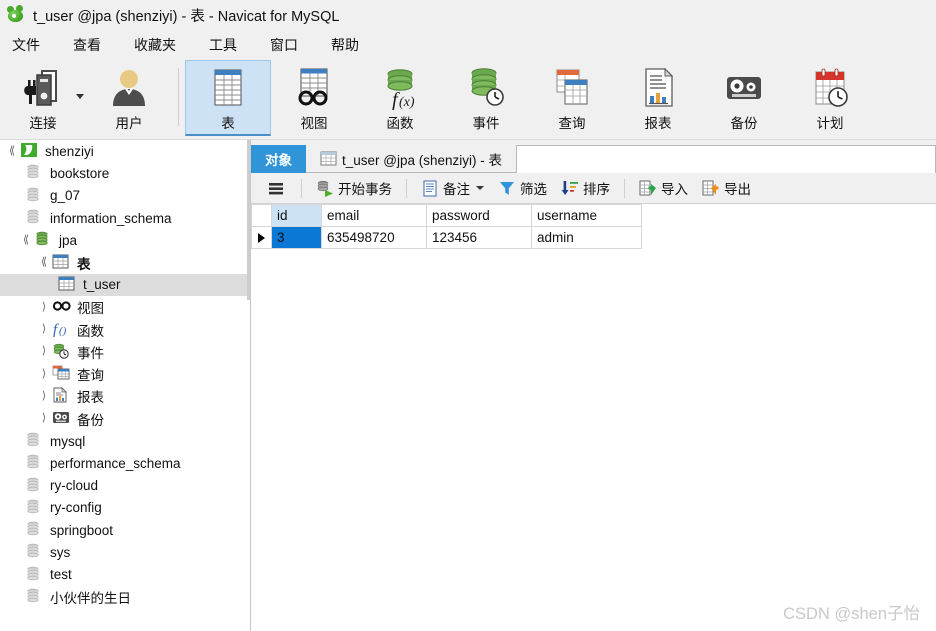 The height and width of the screenshot is (631, 936). Describe the element at coordinates (68, 240) in the screenshot. I see `sidebar-label: jpa` at that location.